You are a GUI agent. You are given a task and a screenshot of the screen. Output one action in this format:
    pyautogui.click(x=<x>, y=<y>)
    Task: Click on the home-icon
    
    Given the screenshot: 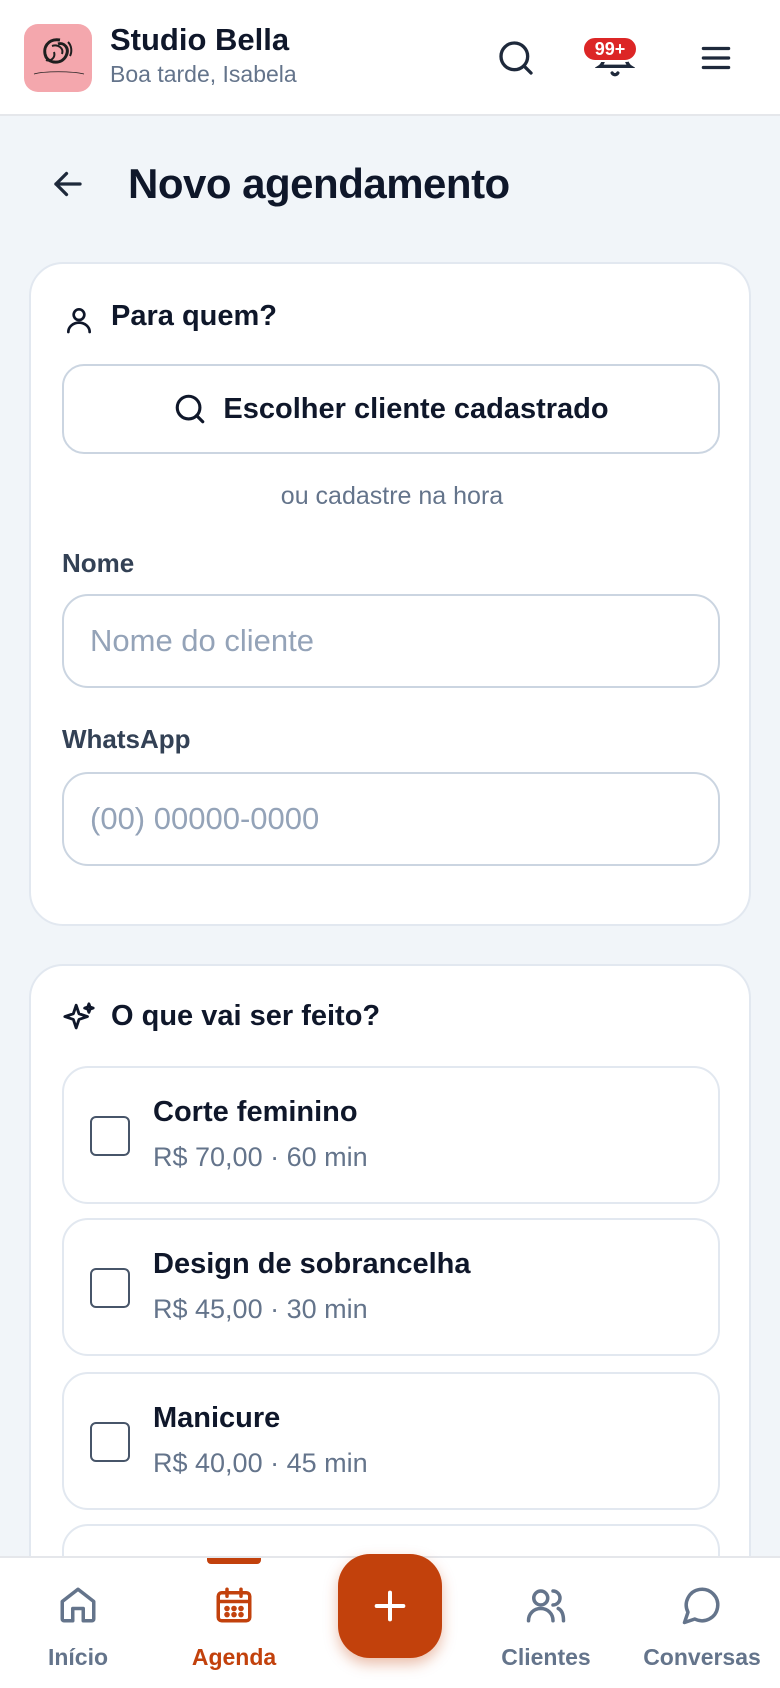 What is the action you would take?
    pyautogui.click(x=78, y=1606)
    